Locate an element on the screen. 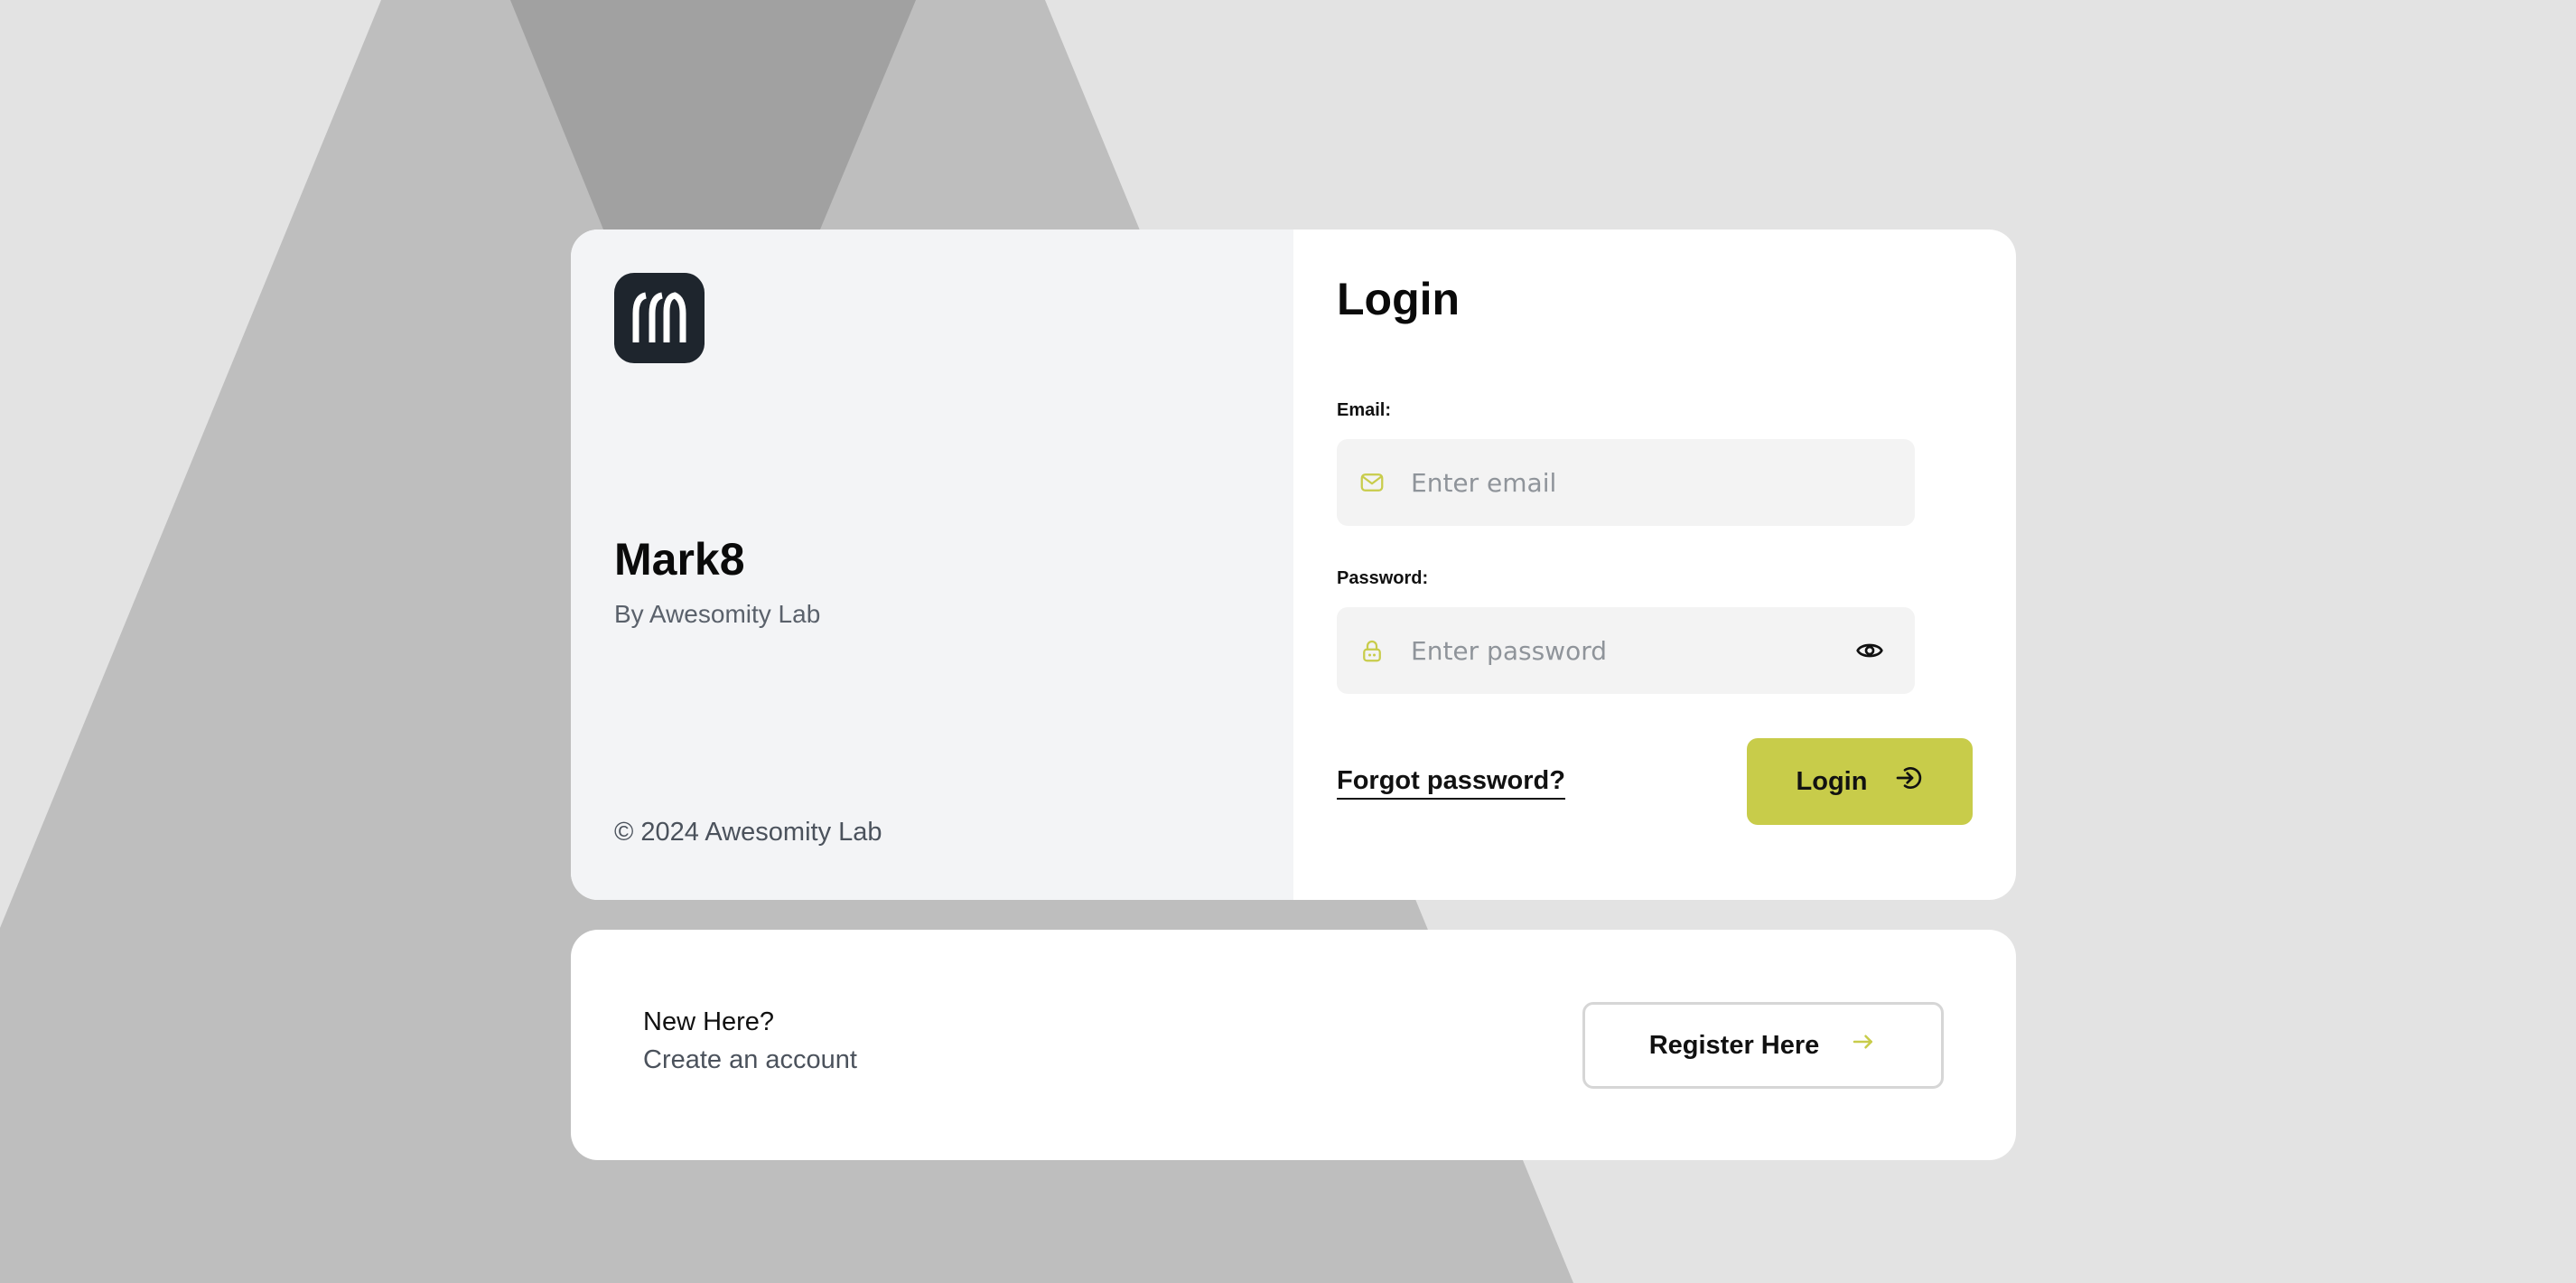 Image resolution: width=2576 pixels, height=1283 pixels. password-label: Password: is located at coordinates (1383, 578).